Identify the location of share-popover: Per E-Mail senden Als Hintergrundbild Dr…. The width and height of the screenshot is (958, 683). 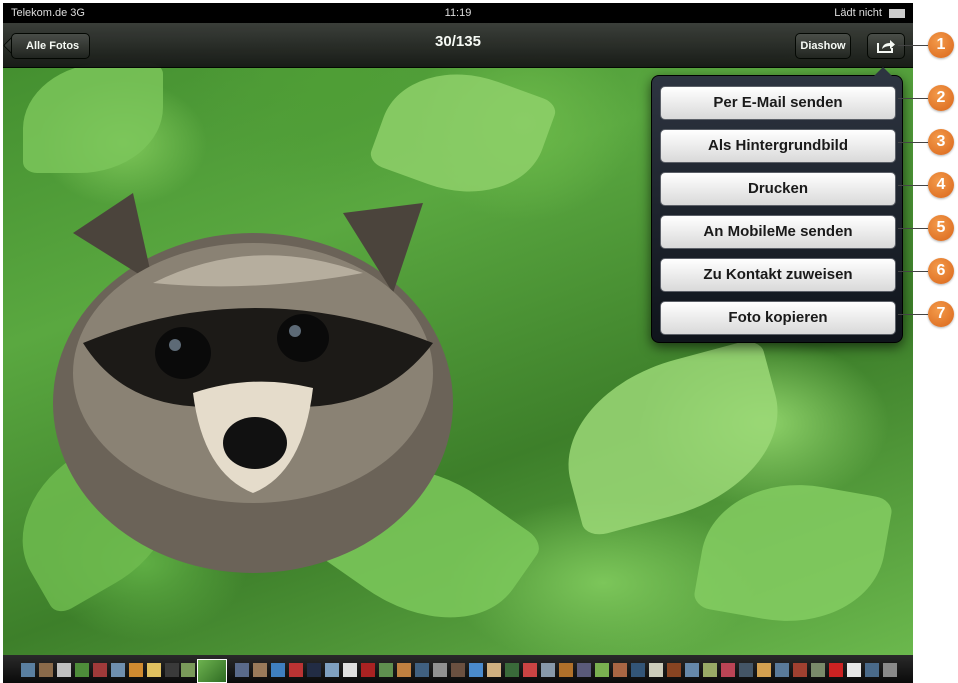
(777, 205).